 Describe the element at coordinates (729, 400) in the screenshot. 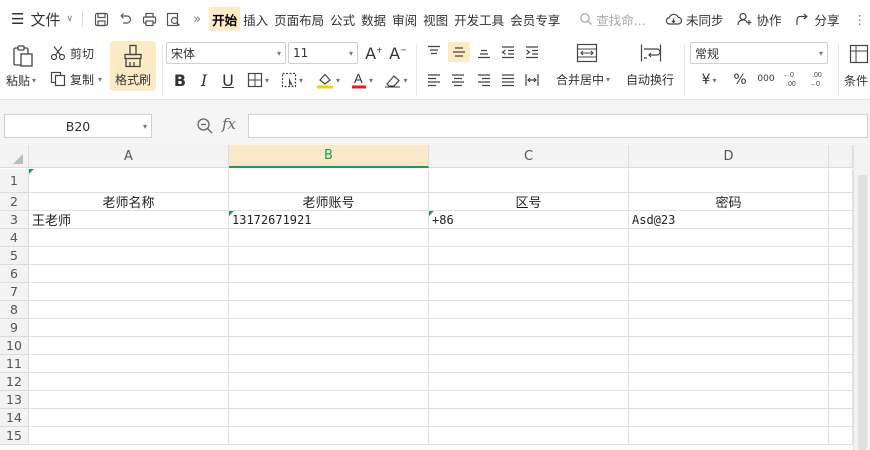

I see `cell-d13` at that location.